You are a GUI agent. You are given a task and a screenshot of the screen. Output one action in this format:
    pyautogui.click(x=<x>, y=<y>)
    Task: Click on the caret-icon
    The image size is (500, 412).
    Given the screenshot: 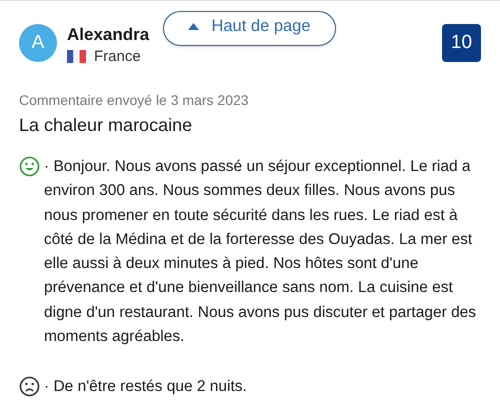 What is the action you would take?
    pyautogui.click(x=194, y=26)
    